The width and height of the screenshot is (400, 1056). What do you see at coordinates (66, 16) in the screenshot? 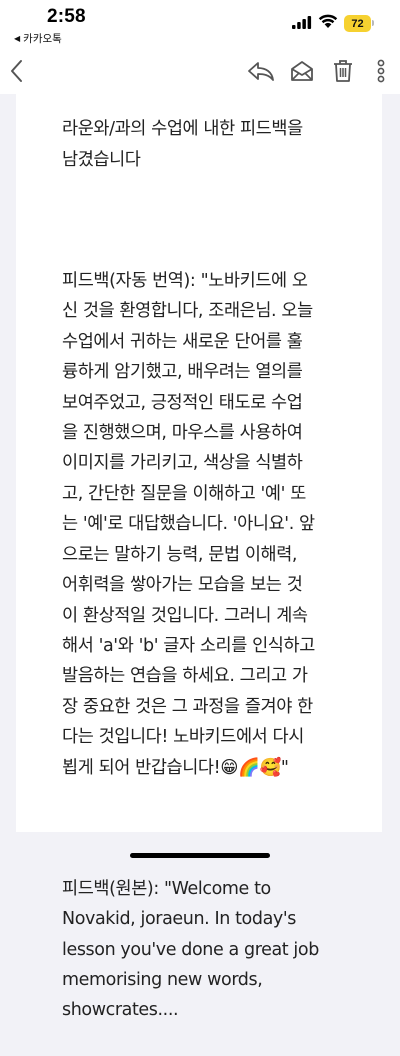
I see `status-time: 2:58` at bounding box center [66, 16].